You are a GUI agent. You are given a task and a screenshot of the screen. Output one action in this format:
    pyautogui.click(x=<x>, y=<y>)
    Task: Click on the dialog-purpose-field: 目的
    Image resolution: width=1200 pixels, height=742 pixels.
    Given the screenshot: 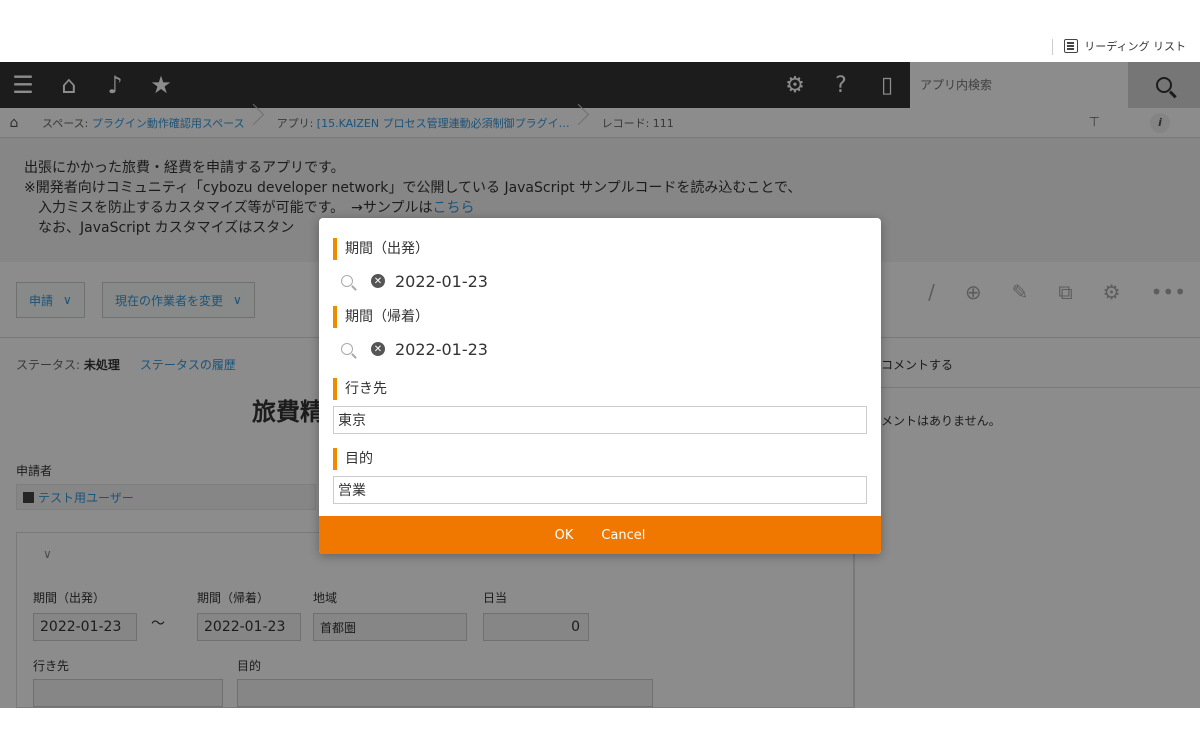 What is the action you would take?
    pyautogui.click(x=600, y=476)
    